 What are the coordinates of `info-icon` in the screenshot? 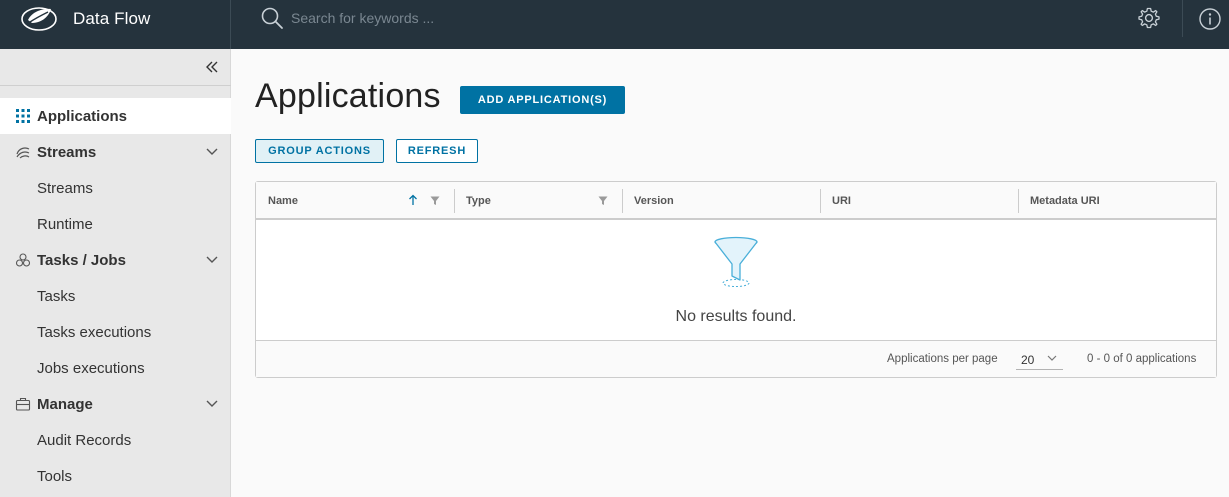 It's located at (1210, 19).